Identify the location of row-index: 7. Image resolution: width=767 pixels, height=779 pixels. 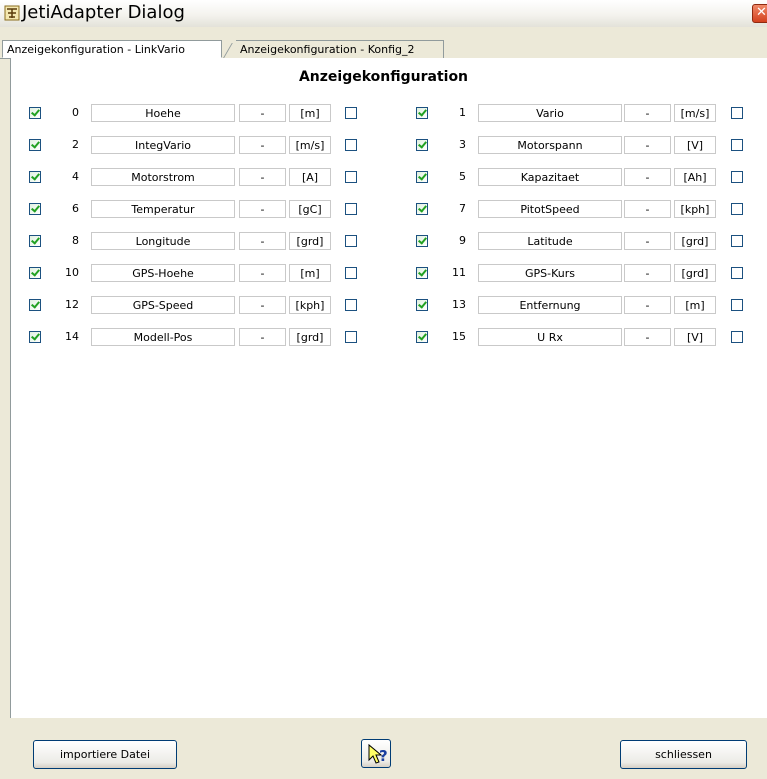
(462, 208).